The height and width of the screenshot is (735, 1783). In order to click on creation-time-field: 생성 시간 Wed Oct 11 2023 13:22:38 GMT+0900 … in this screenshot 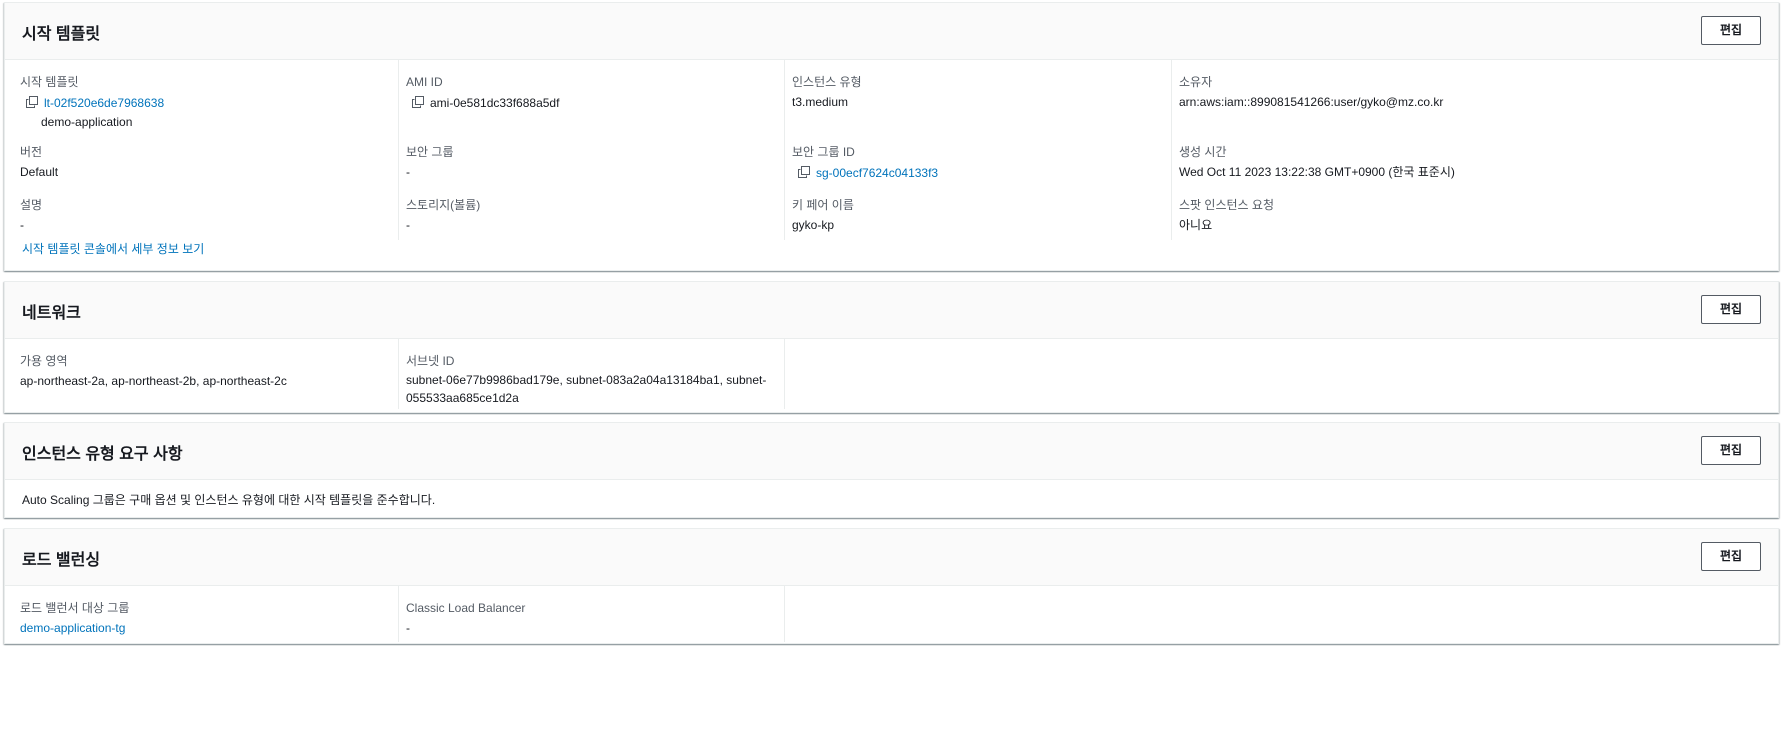, I will do `click(1317, 163)`.